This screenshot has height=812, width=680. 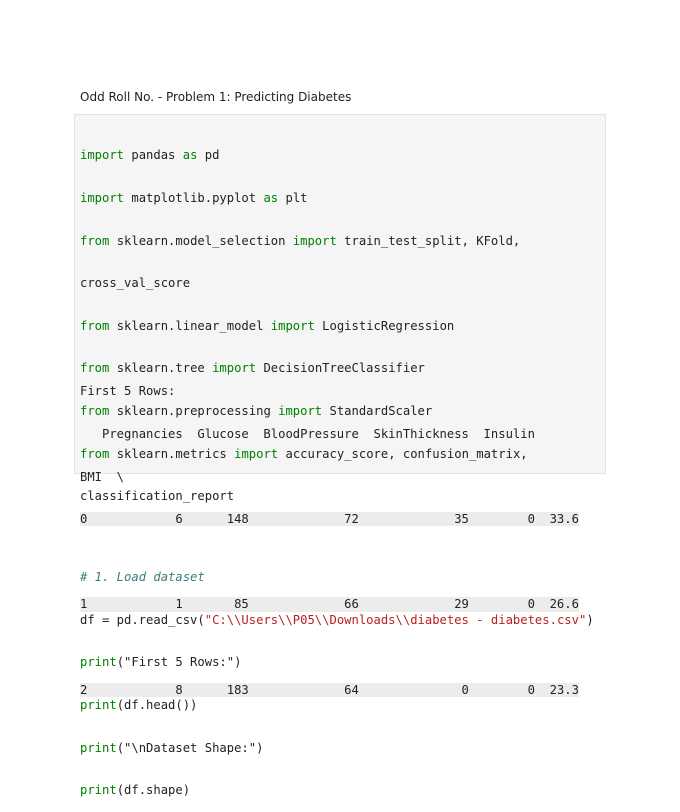 I want to click on code-line: cross_val_score, so click(x=135, y=283).